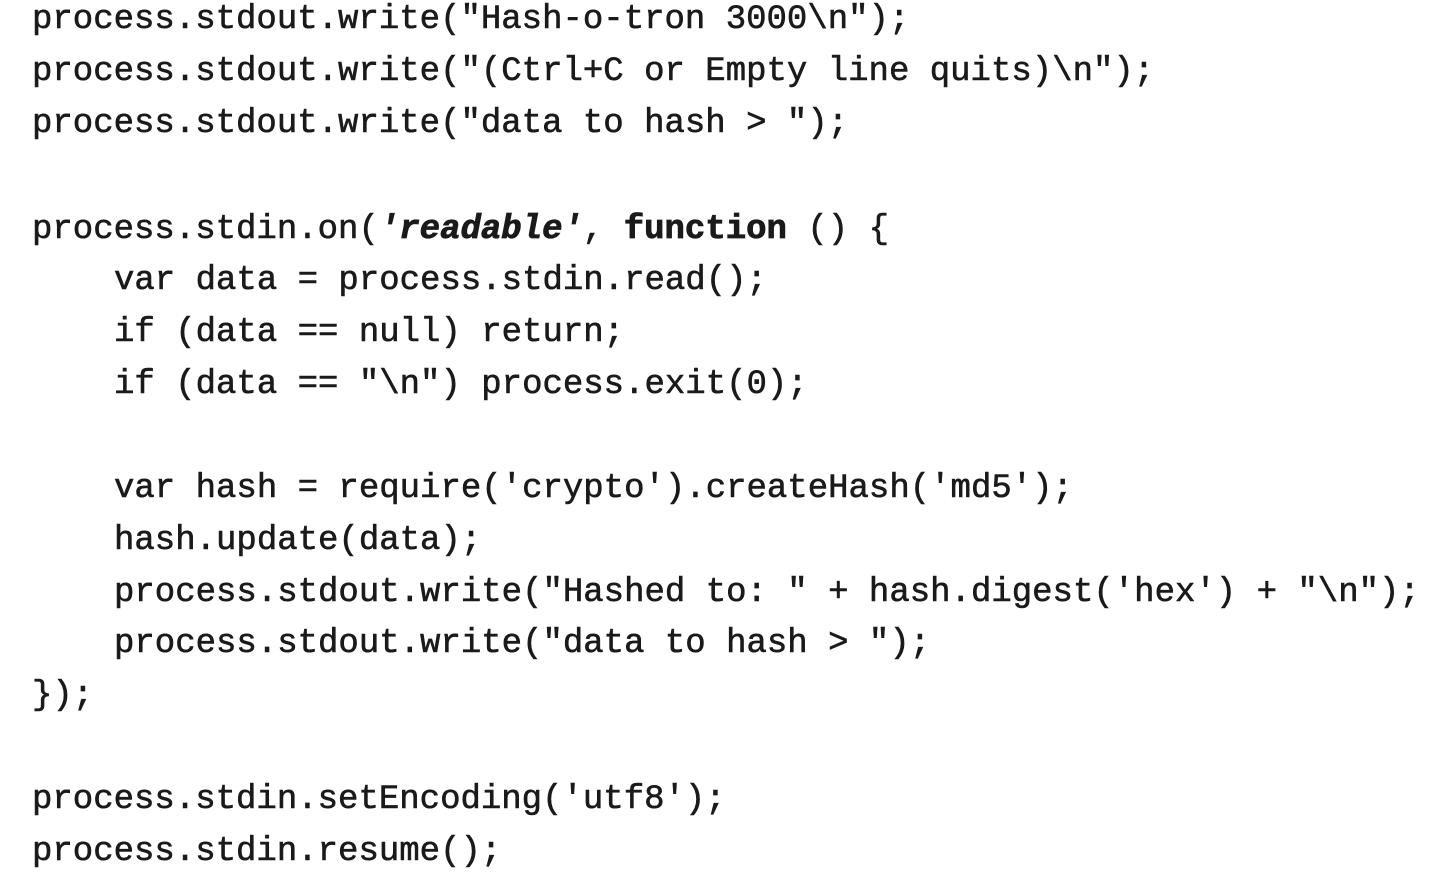  What do you see at coordinates (705, 230) in the screenshot?
I see `keyword-function: function` at bounding box center [705, 230].